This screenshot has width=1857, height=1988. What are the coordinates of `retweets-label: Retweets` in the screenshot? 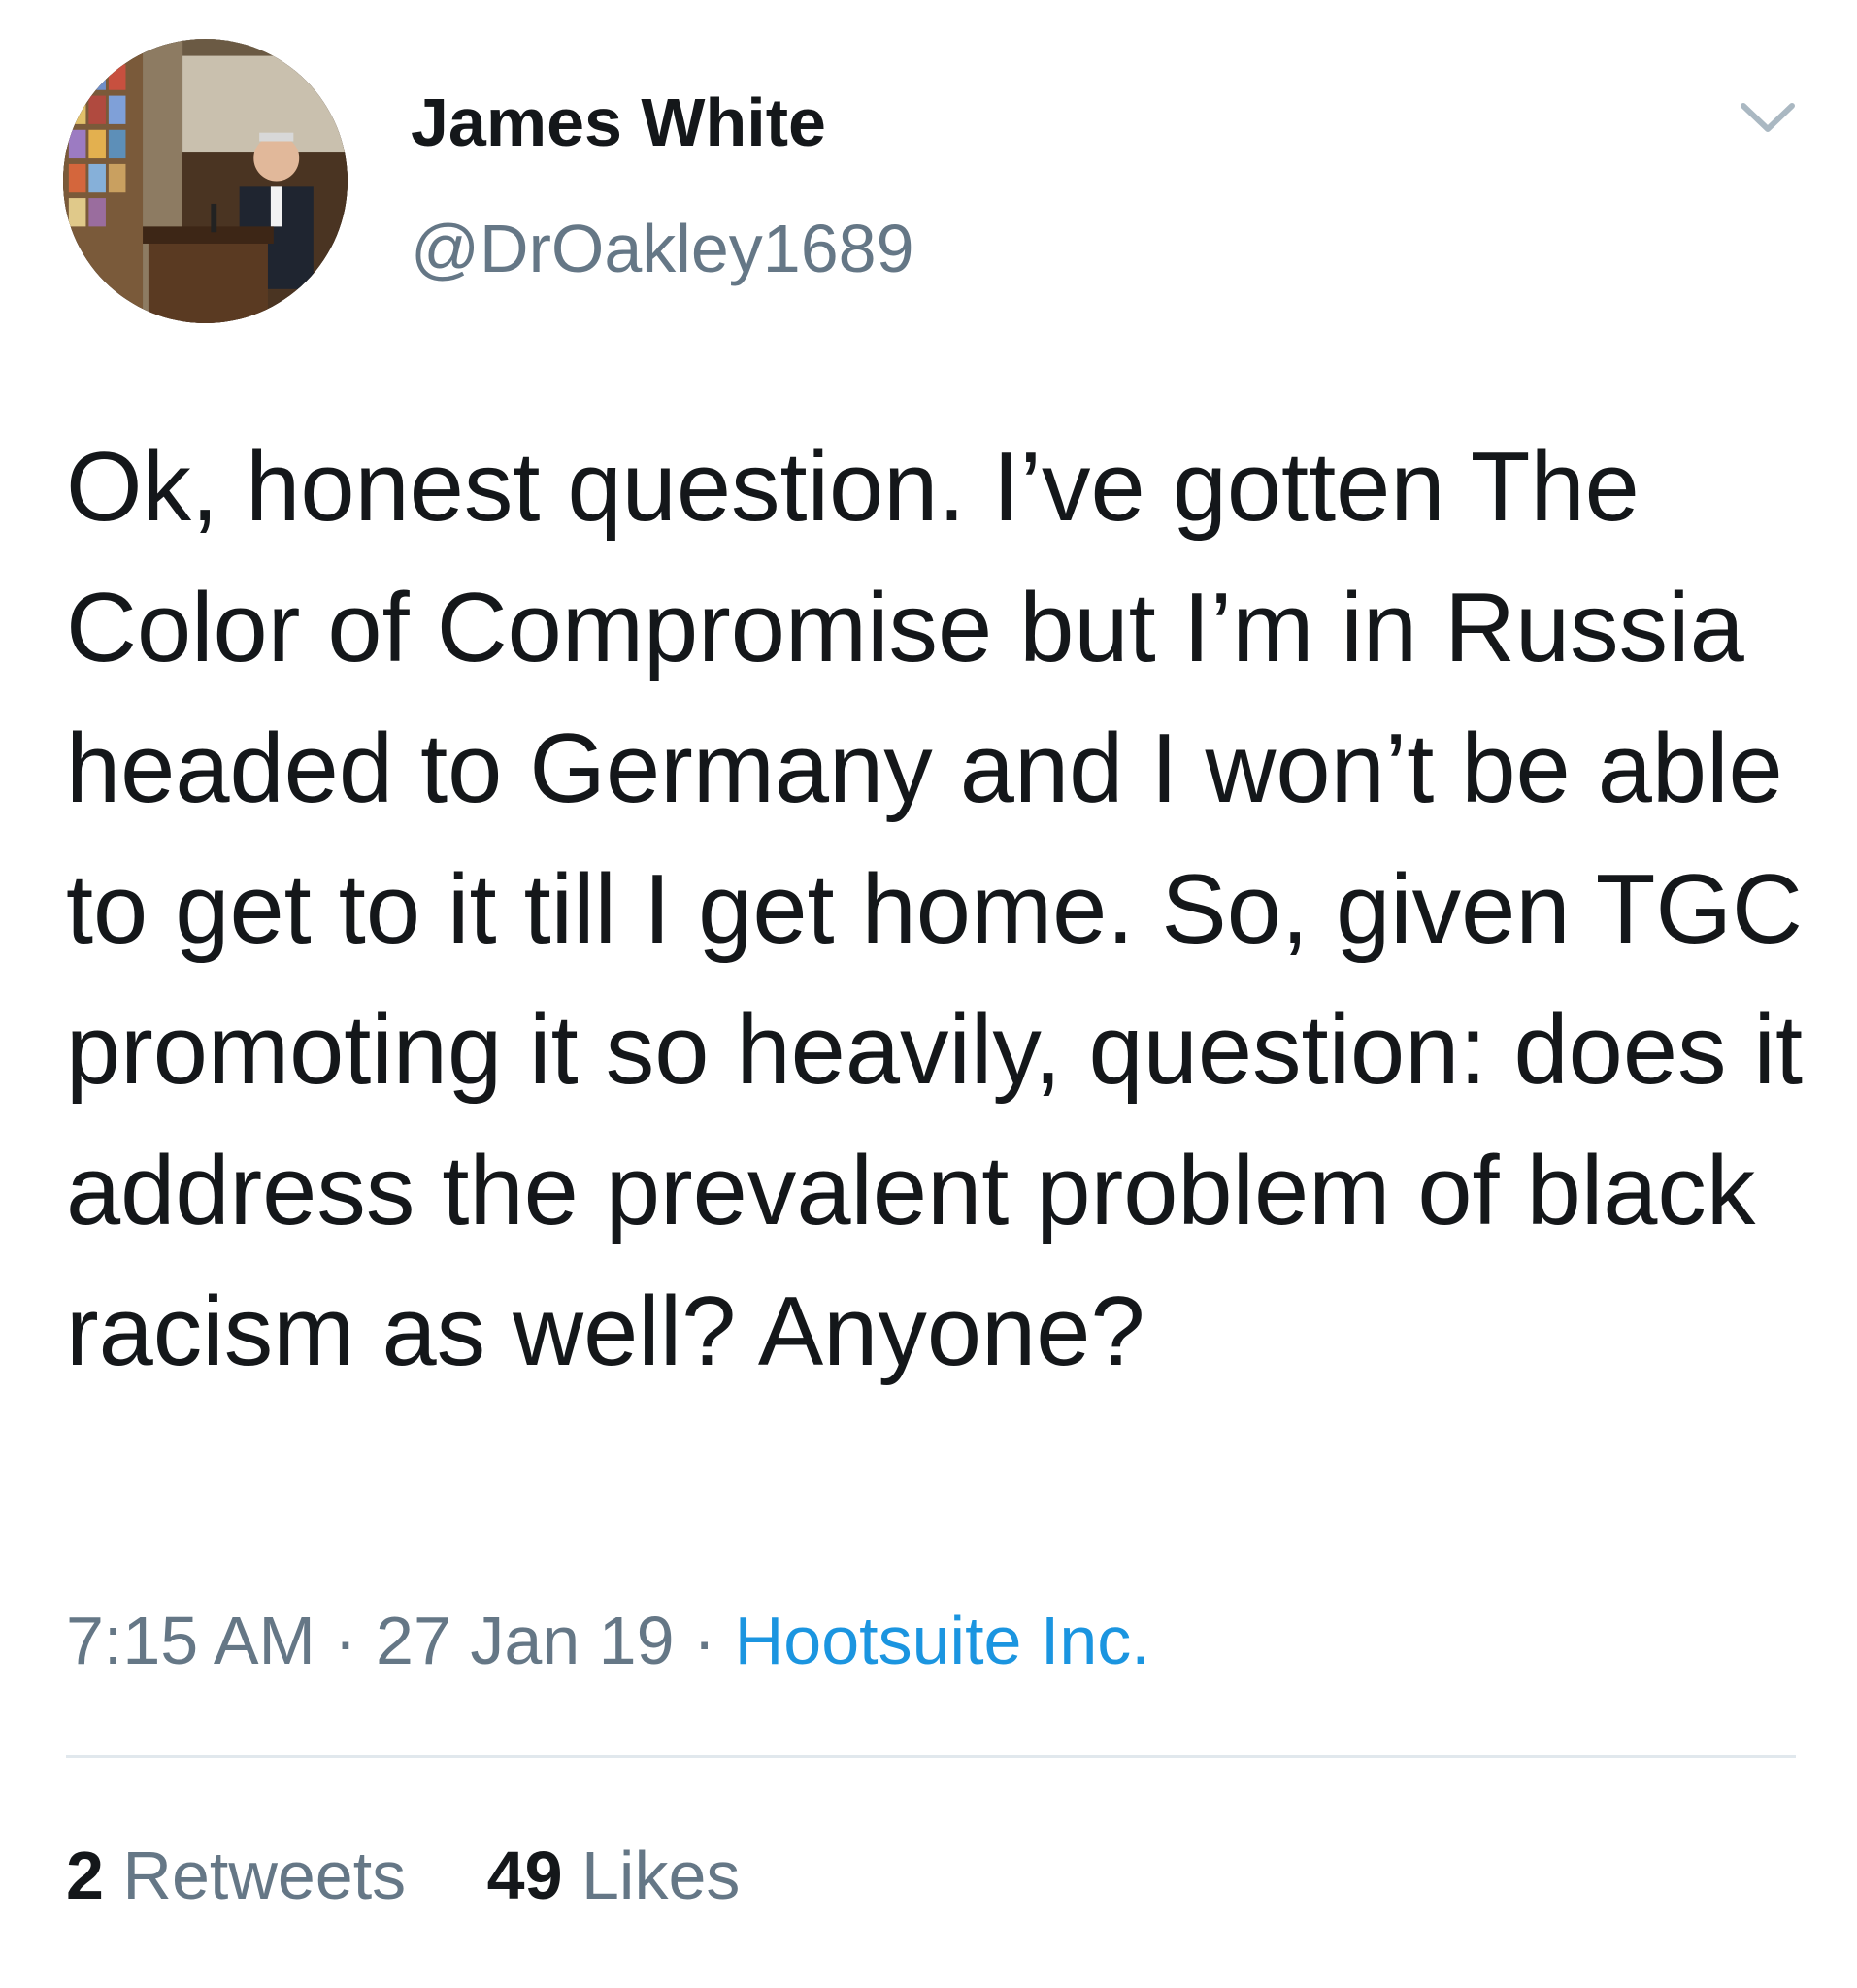 It's located at (264, 1876).